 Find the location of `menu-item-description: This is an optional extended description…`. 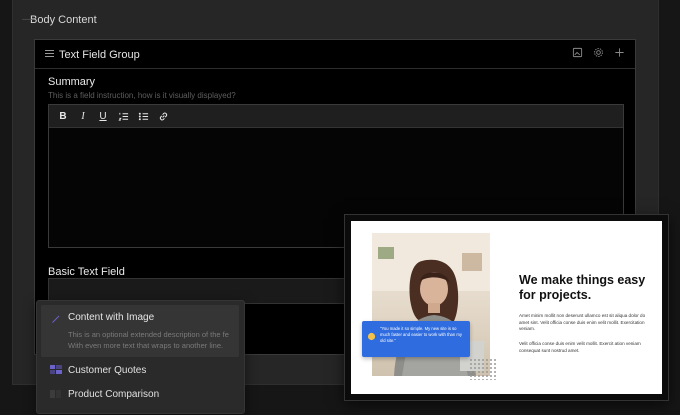

menu-item-description: This is an optional extended description… is located at coordinates (148, 340).